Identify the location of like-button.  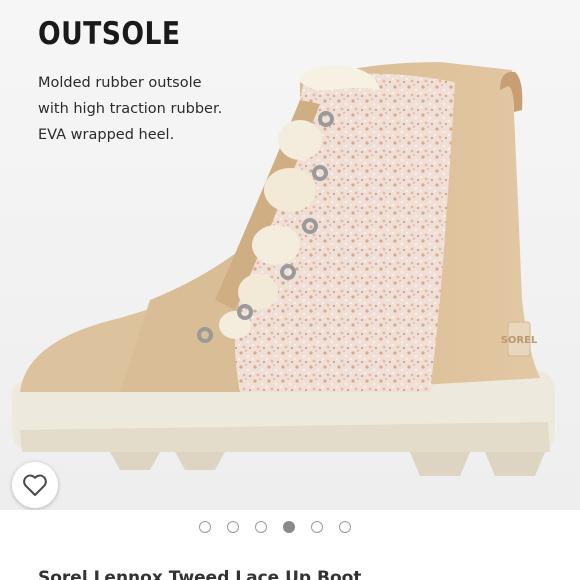
(35, 485).